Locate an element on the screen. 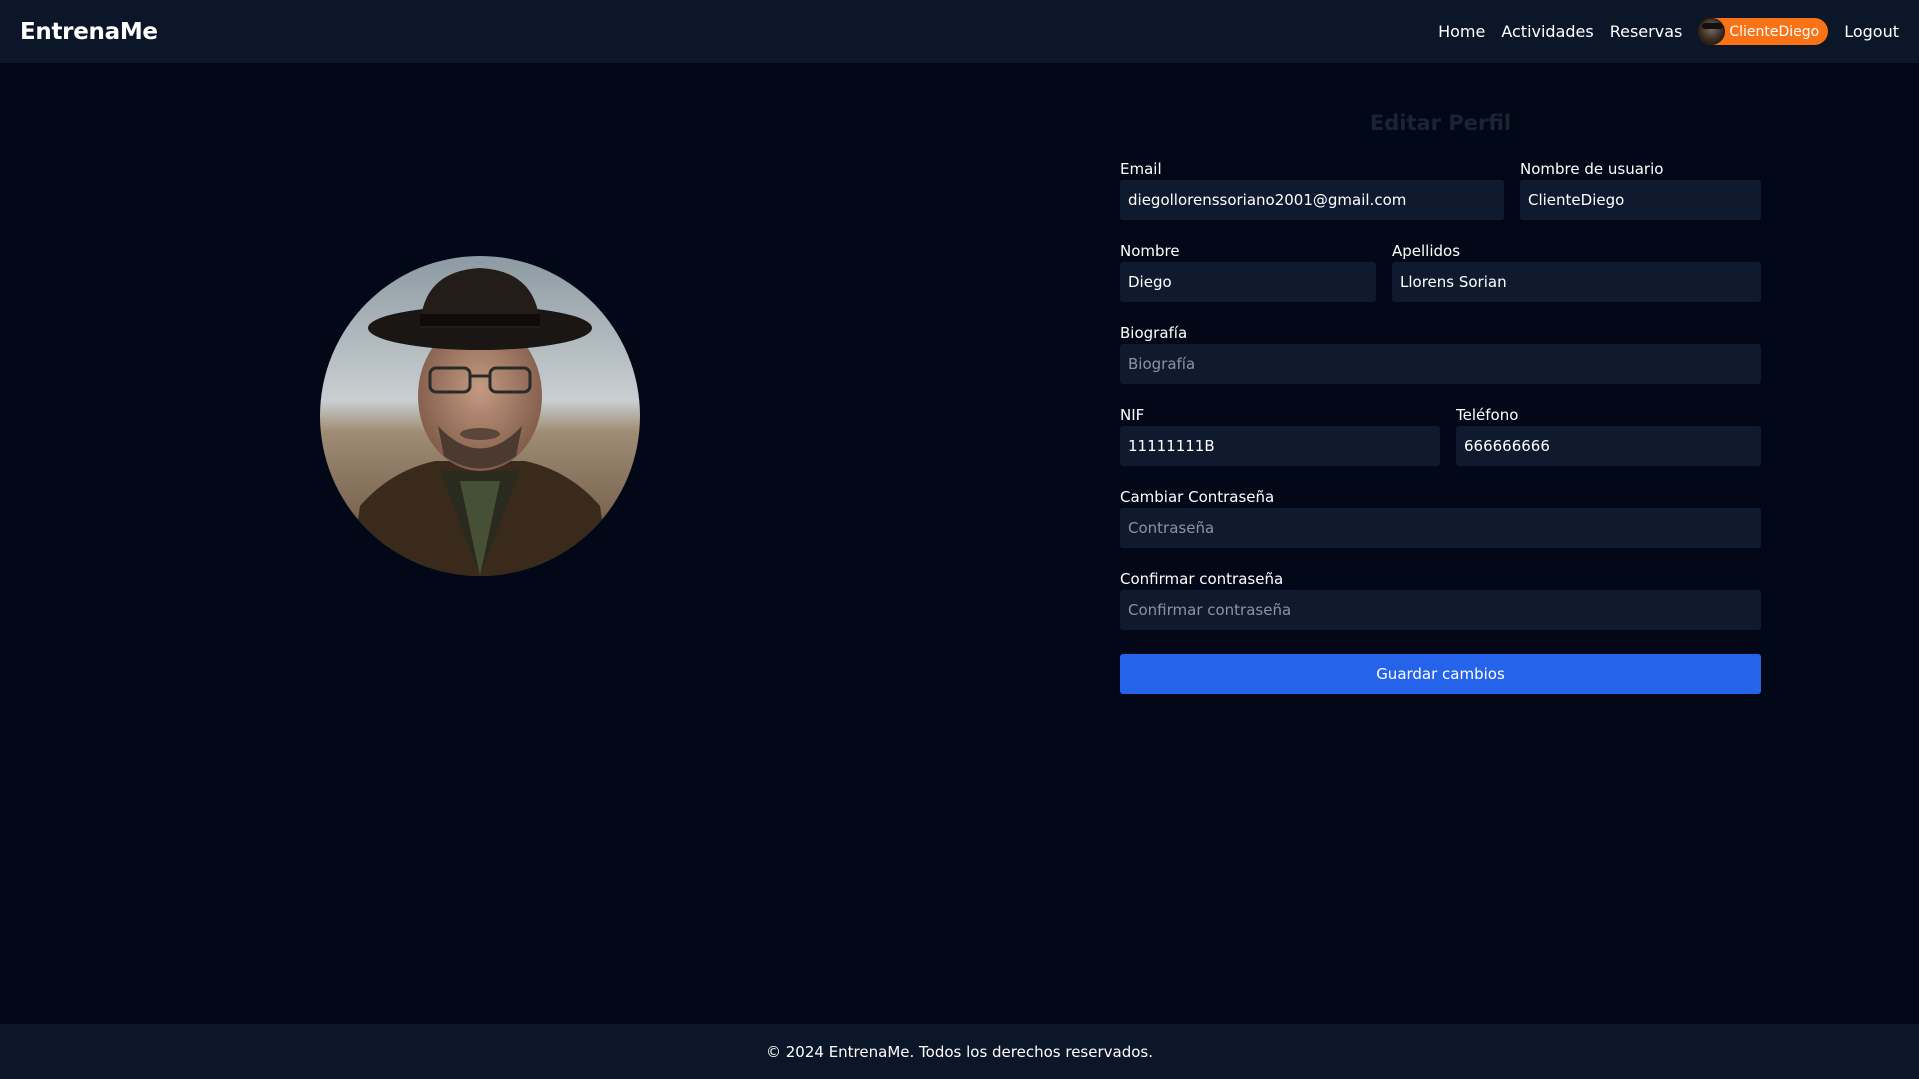 Image resolution: width=1919 pixels, height=1079 pixels. row-email-username: Email Nombre de usuario is located at coordinates (1440, 189).